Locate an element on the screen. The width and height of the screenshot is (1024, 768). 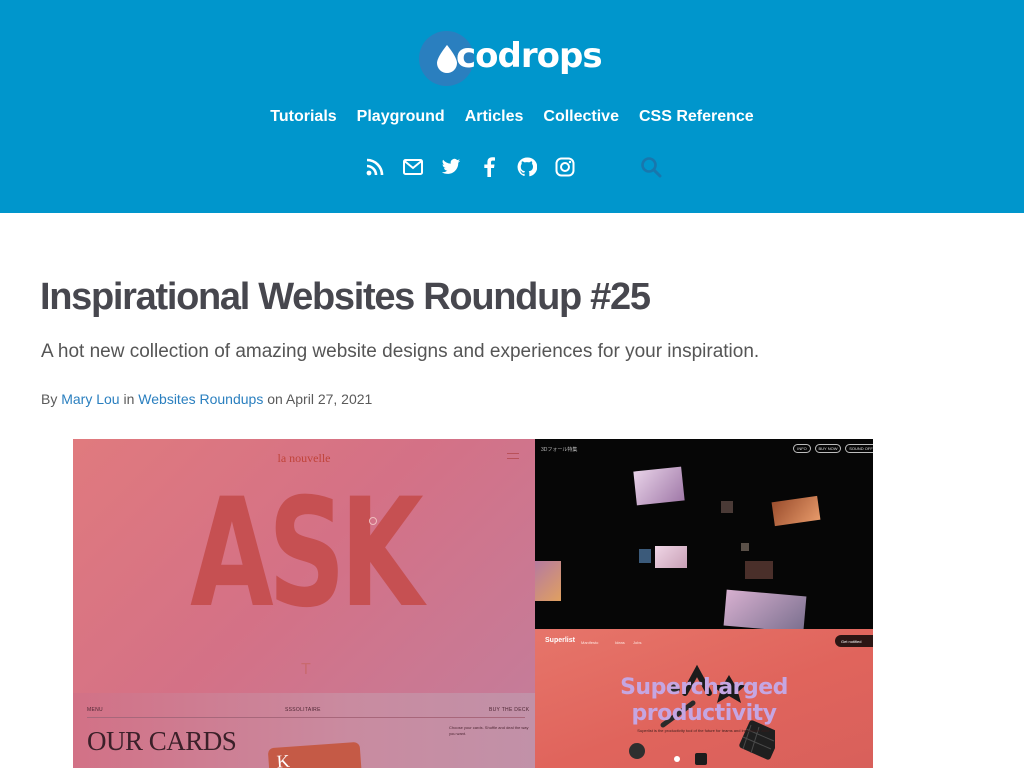
category-link: Websites Roundups is located at coordinates (200, 399).